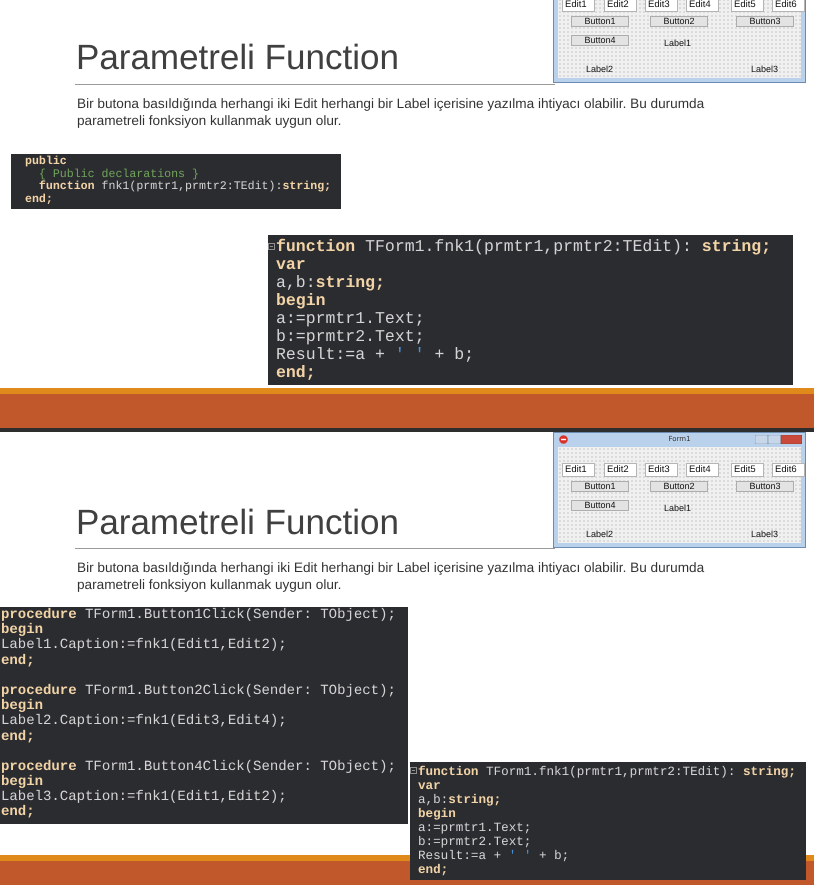 Image resolution: width=814 pixels, height=885 pixels. I want to click on code-line: Label1.Caption:=fnk1(Edit1,Edit2);, so click(144, 646).